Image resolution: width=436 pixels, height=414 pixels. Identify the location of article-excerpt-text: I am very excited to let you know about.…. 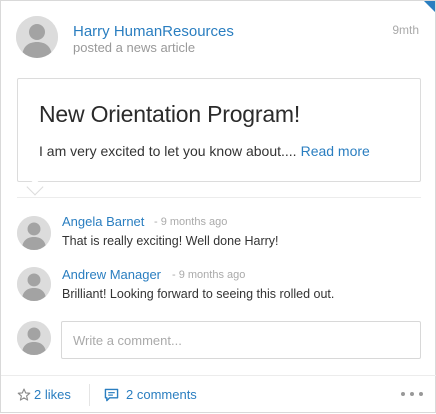
(168, 151).